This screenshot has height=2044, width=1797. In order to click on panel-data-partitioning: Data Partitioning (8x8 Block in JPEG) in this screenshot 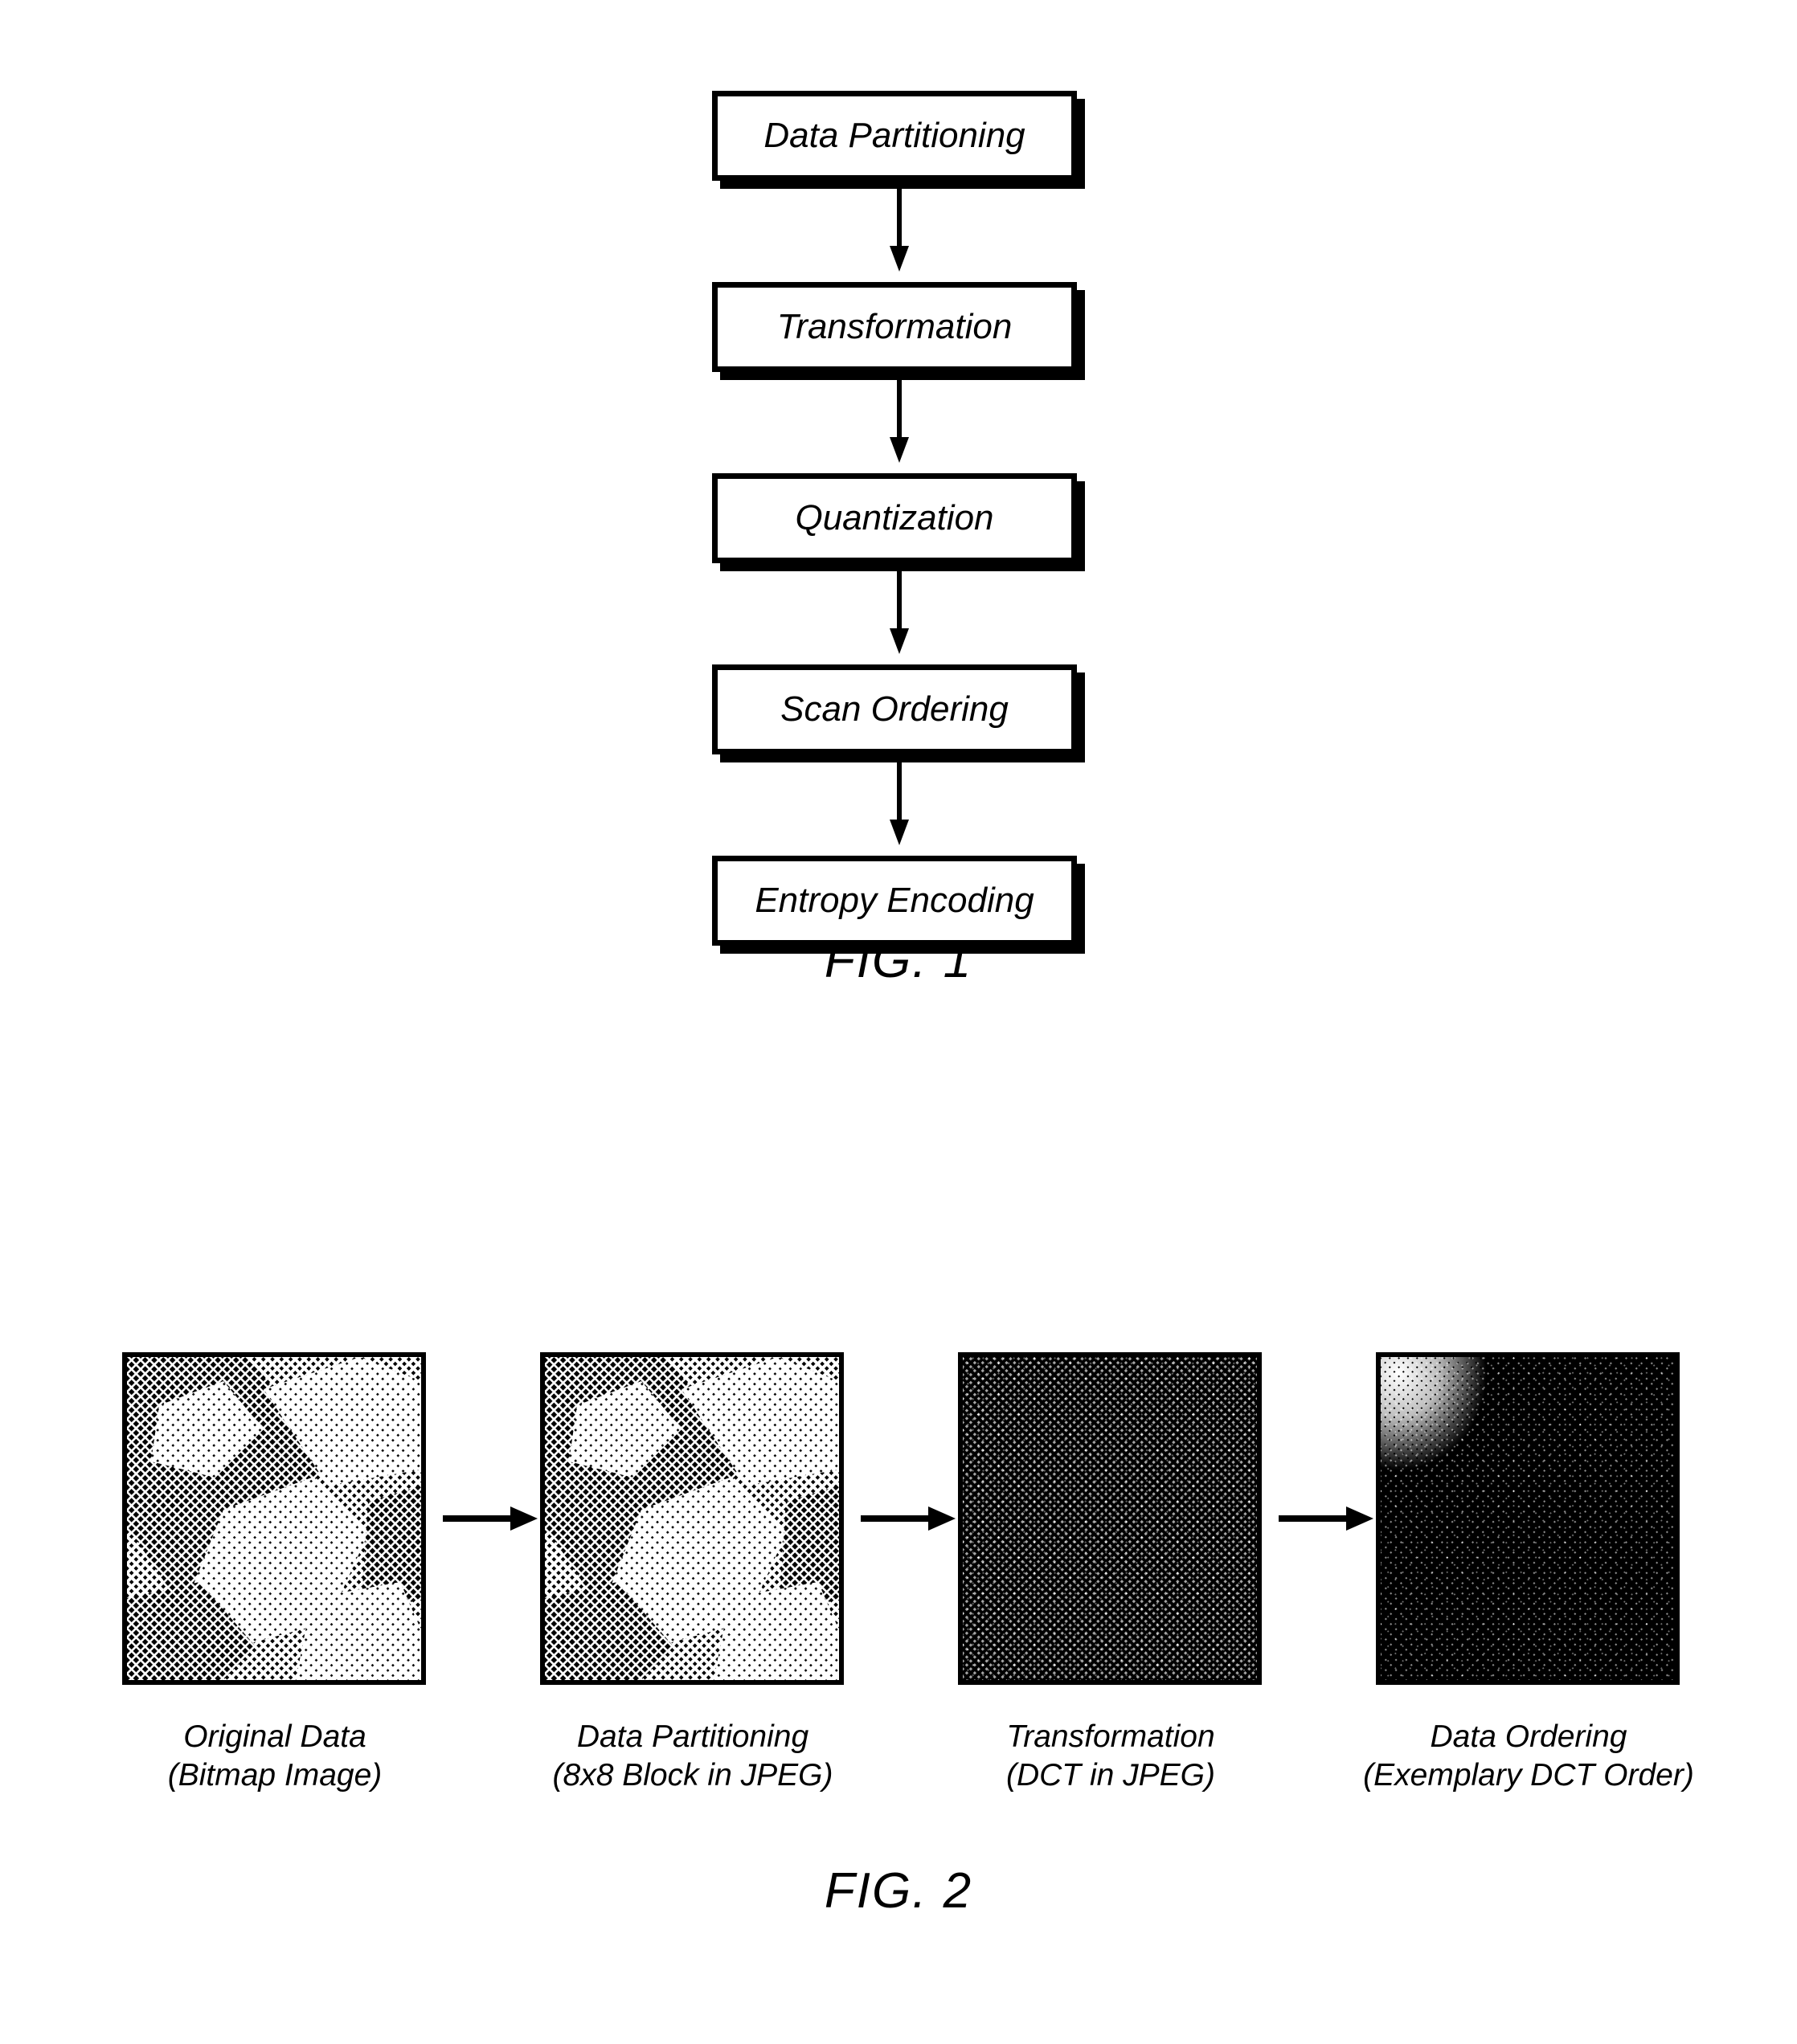, I will do `click(692, 1572)`.